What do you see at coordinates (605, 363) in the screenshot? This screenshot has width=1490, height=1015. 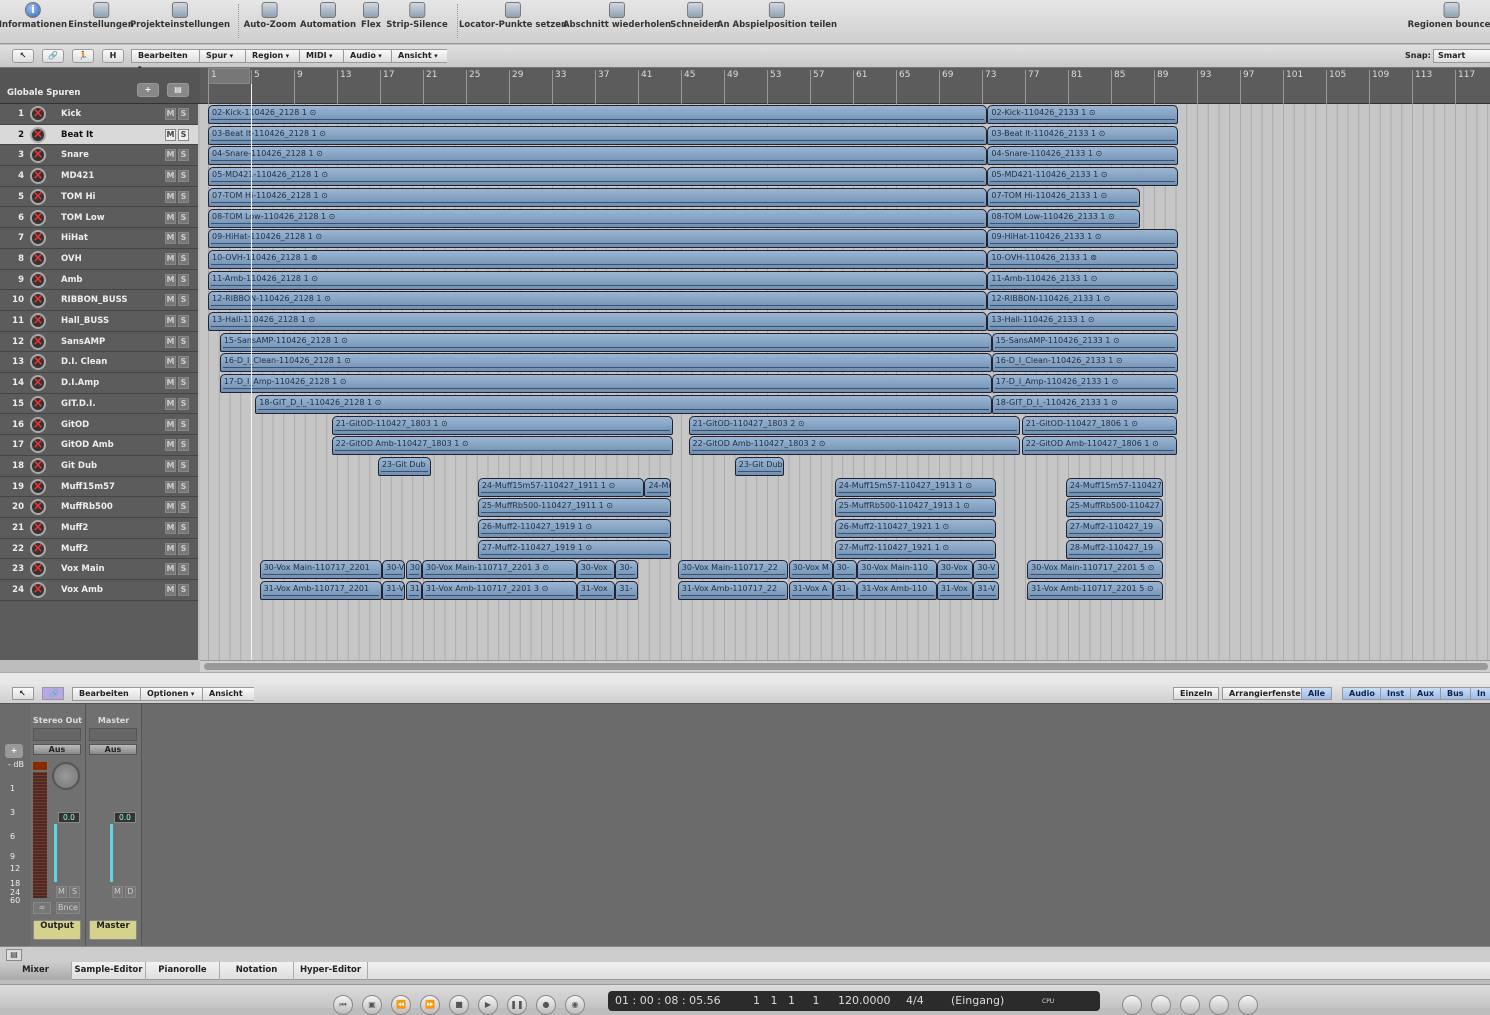 I see `audio-region: 16-D_I_Clean-110426_2128 1 ⊙` at bounding box center [605, 363].